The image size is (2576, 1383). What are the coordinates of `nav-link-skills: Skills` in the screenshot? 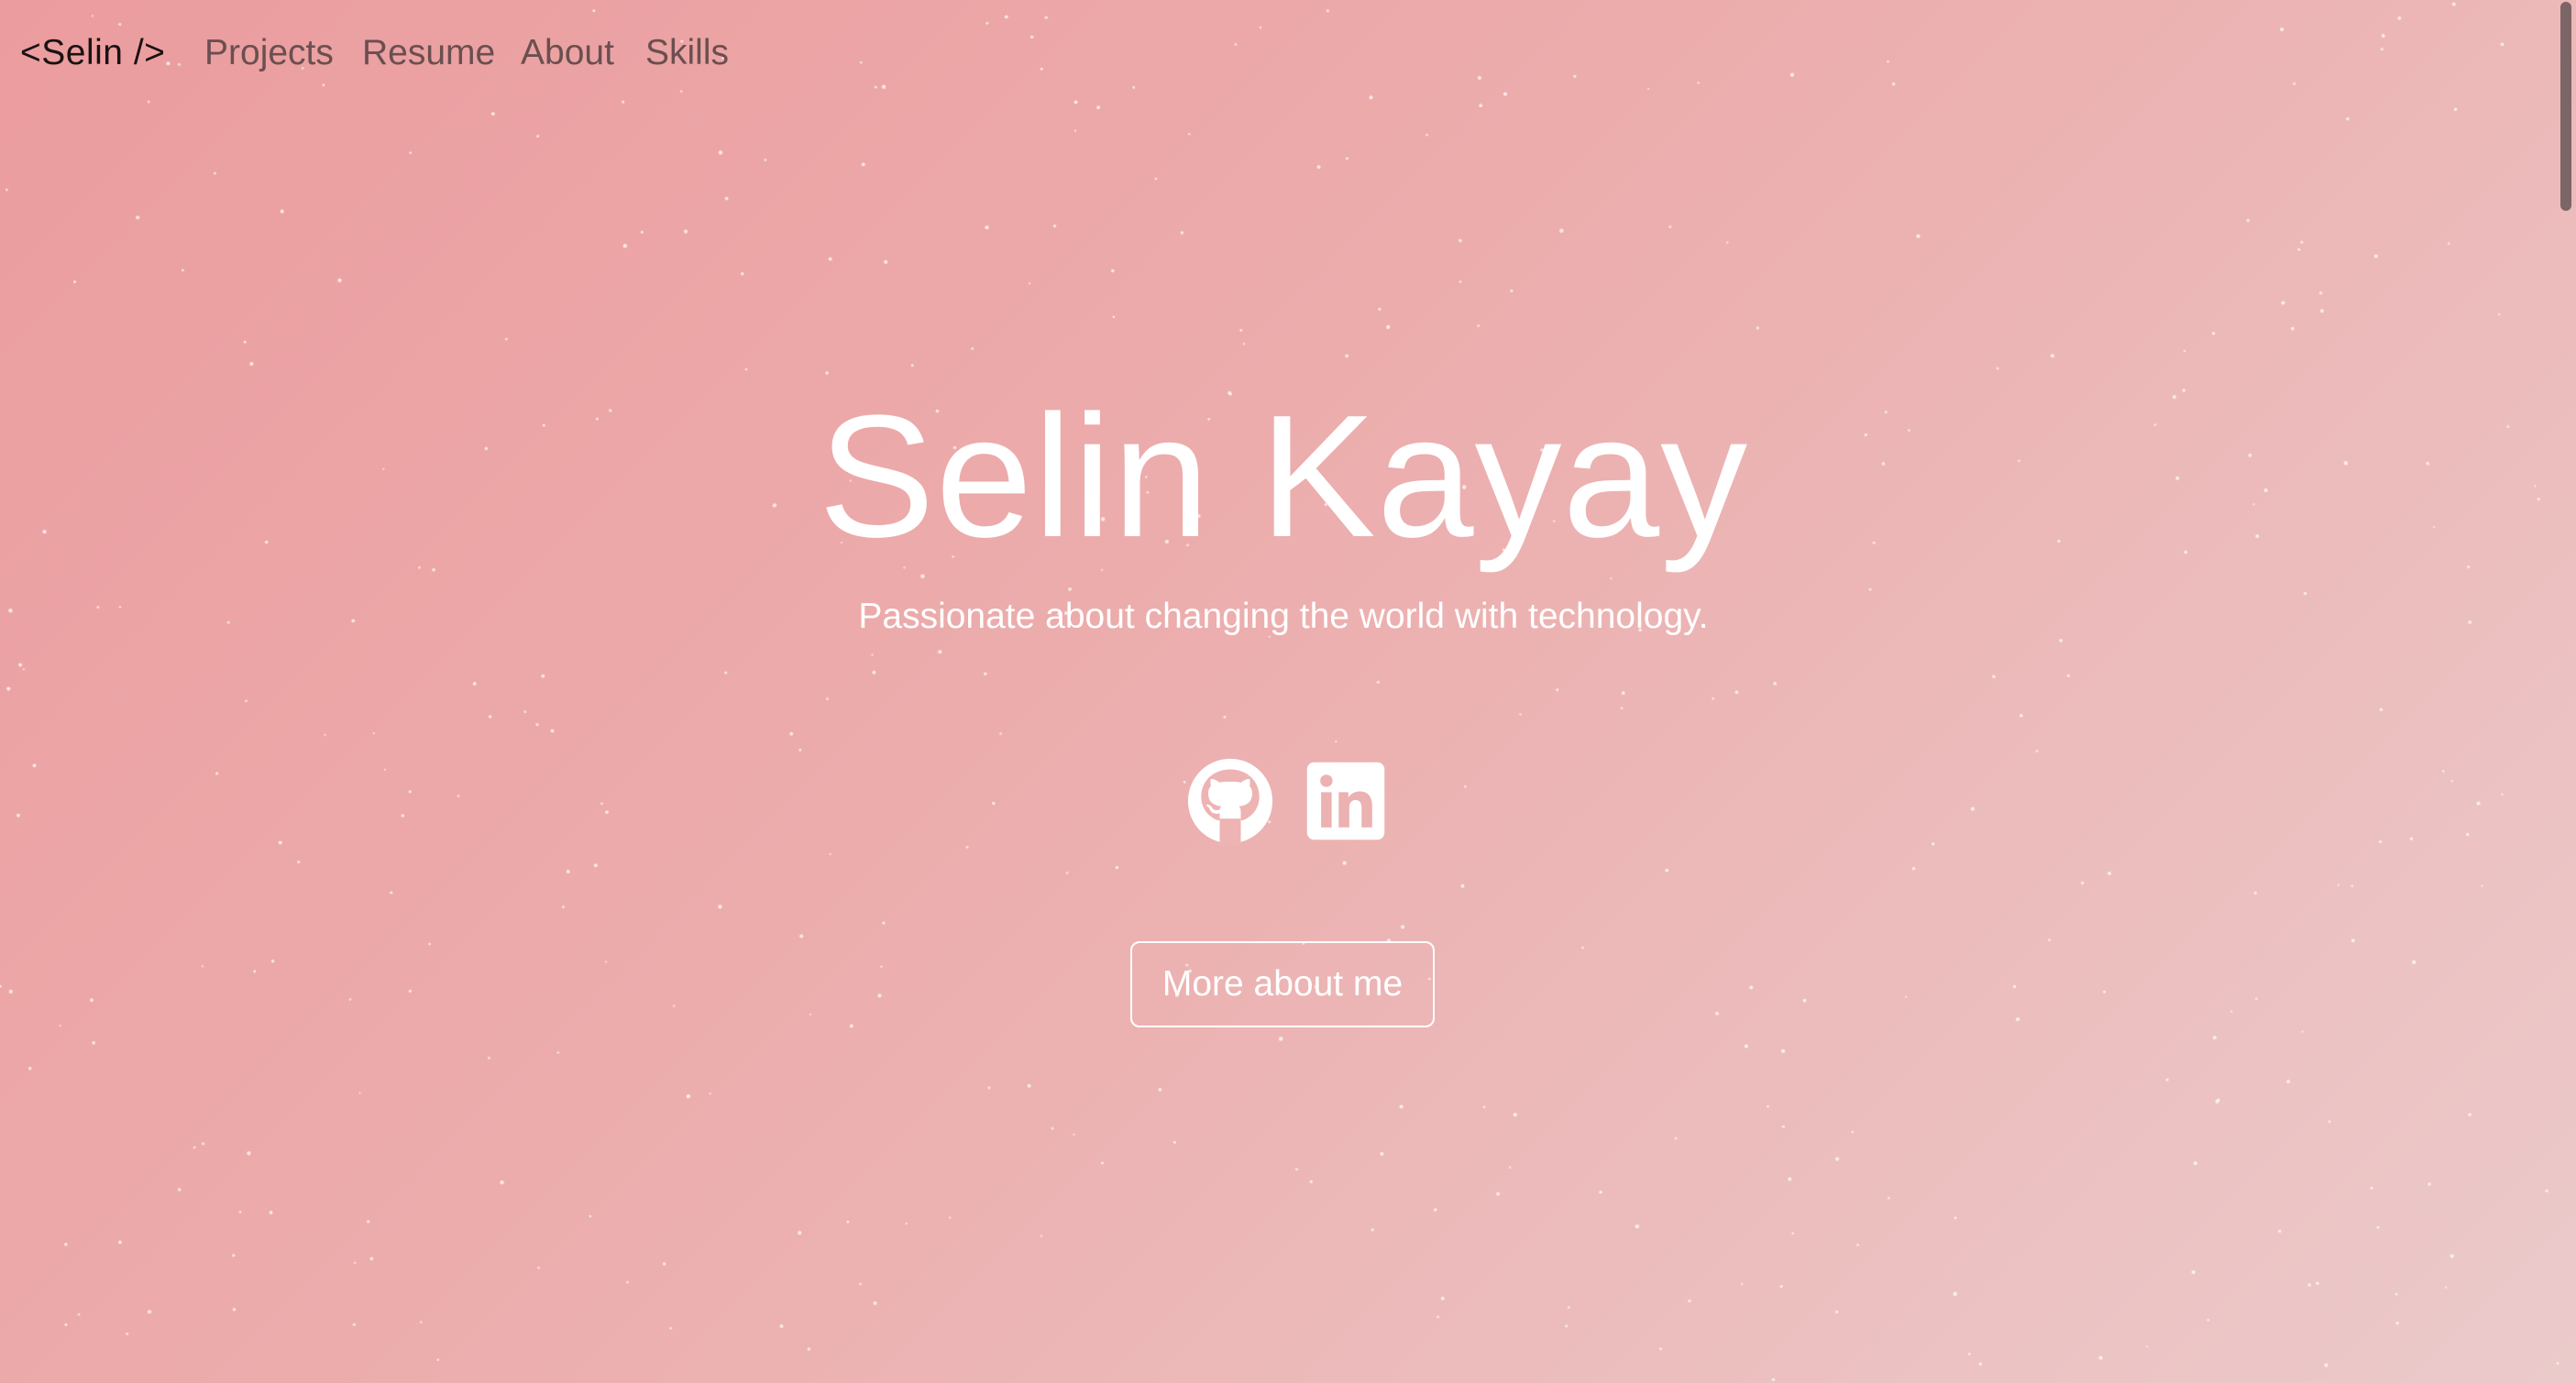 It's located at (687, 53).